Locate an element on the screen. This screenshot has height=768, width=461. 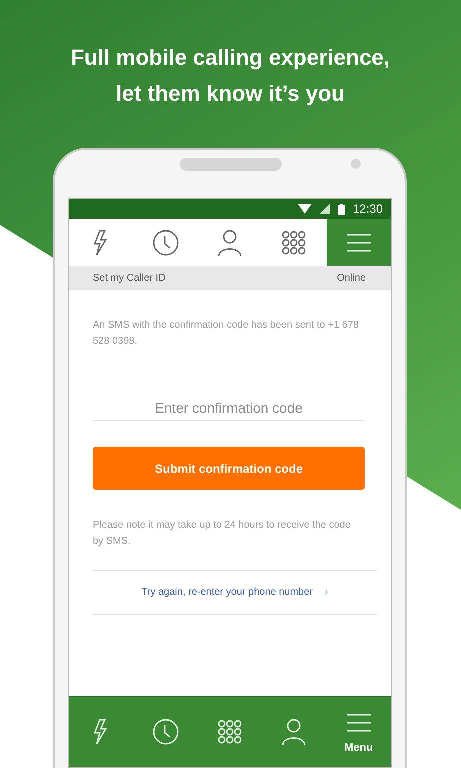
battery-icon is located at coordinates (341, 209).